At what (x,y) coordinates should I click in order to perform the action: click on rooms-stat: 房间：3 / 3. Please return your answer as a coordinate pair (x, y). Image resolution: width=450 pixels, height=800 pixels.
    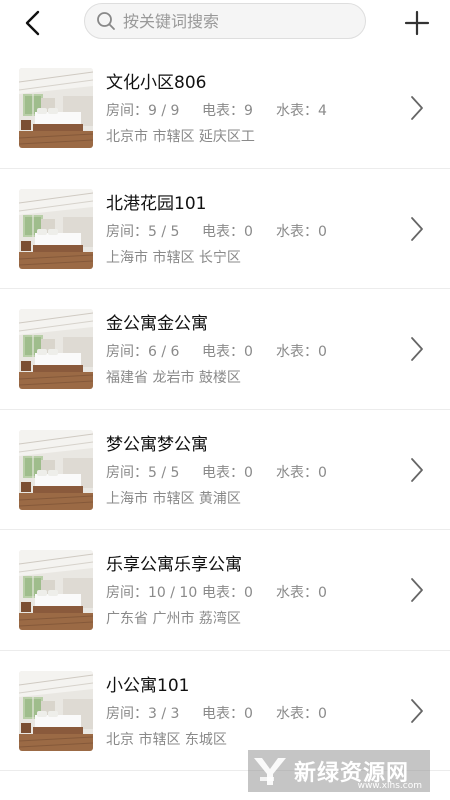
    Looking at the image, I should click on (142, 713).